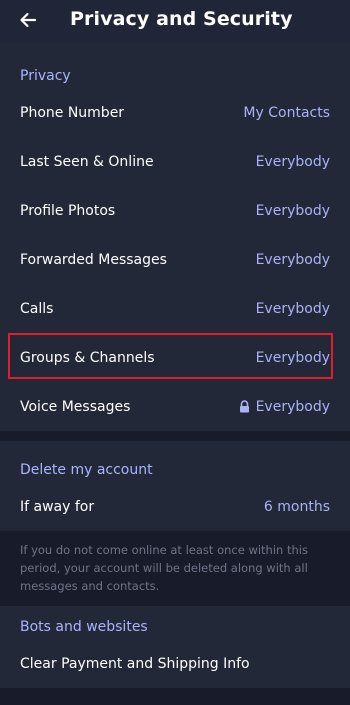 The image size is (350, 705). Describe the element at coordinates (72, 112) in the screenshot. I see `row-label: Phone Number` at that location.